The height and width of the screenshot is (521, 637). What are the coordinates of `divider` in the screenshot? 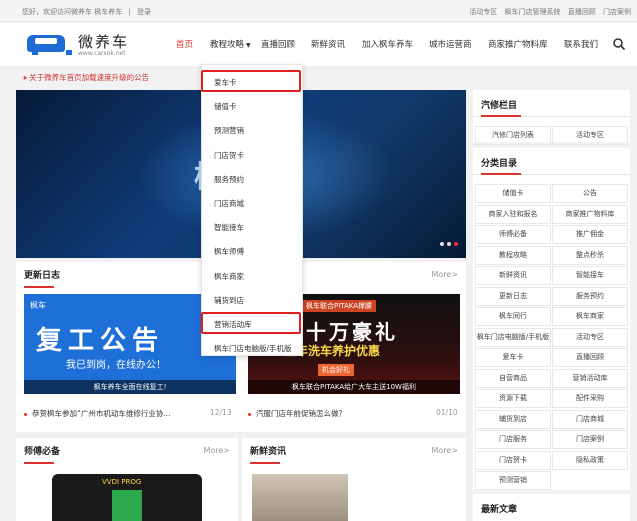 It's located at (551, 174).